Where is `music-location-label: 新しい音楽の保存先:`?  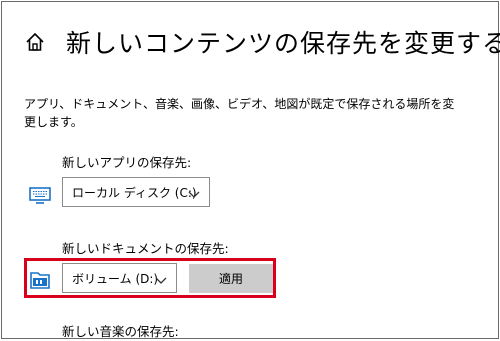 music-location-label: 新しい音楽の保存先: is located at coordinates (120, 331).